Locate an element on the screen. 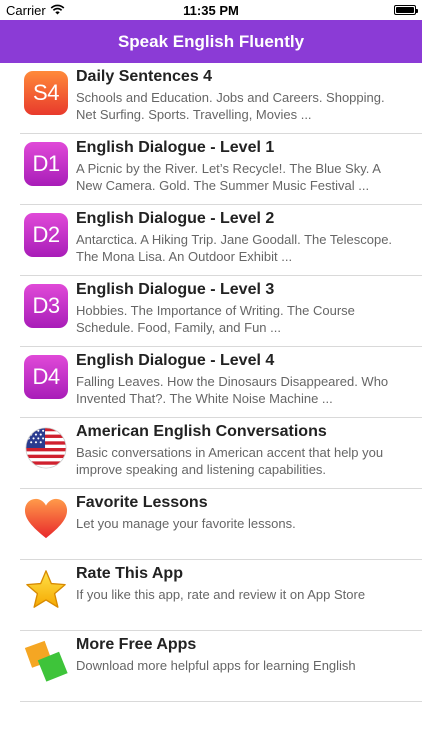 The height and width of the screenshot is (750, 422). s4-icon: S4 is located at coordinates (46, 93).